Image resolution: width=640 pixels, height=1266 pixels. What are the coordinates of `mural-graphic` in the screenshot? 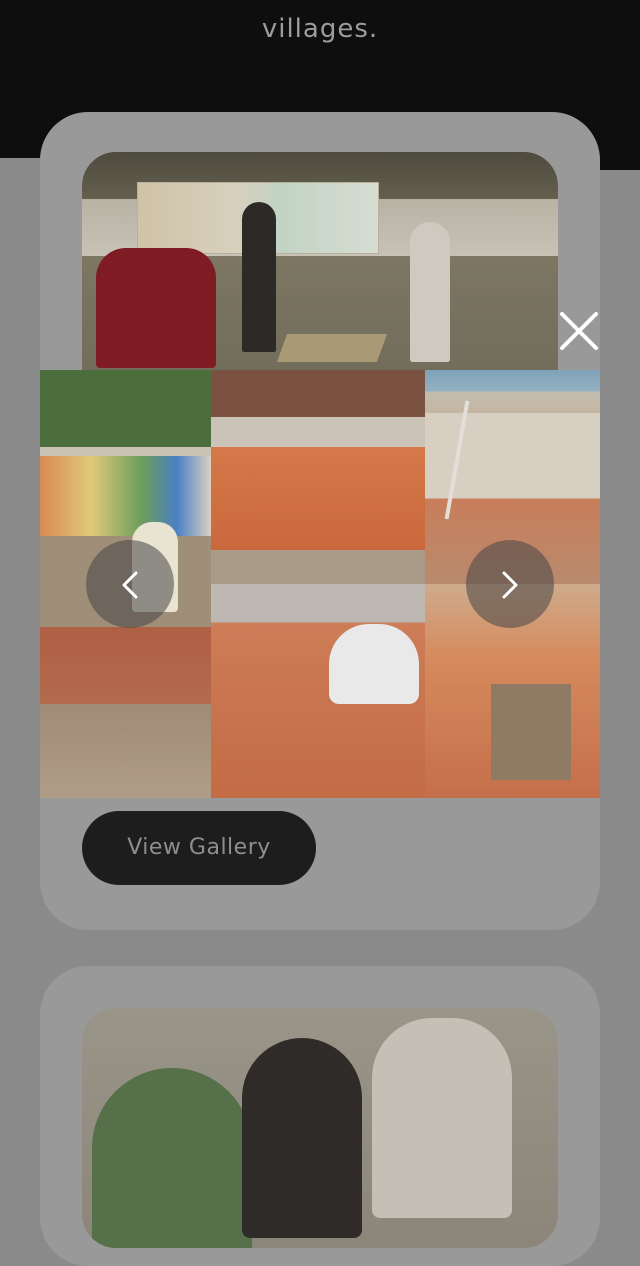 It's located at (125, 496).